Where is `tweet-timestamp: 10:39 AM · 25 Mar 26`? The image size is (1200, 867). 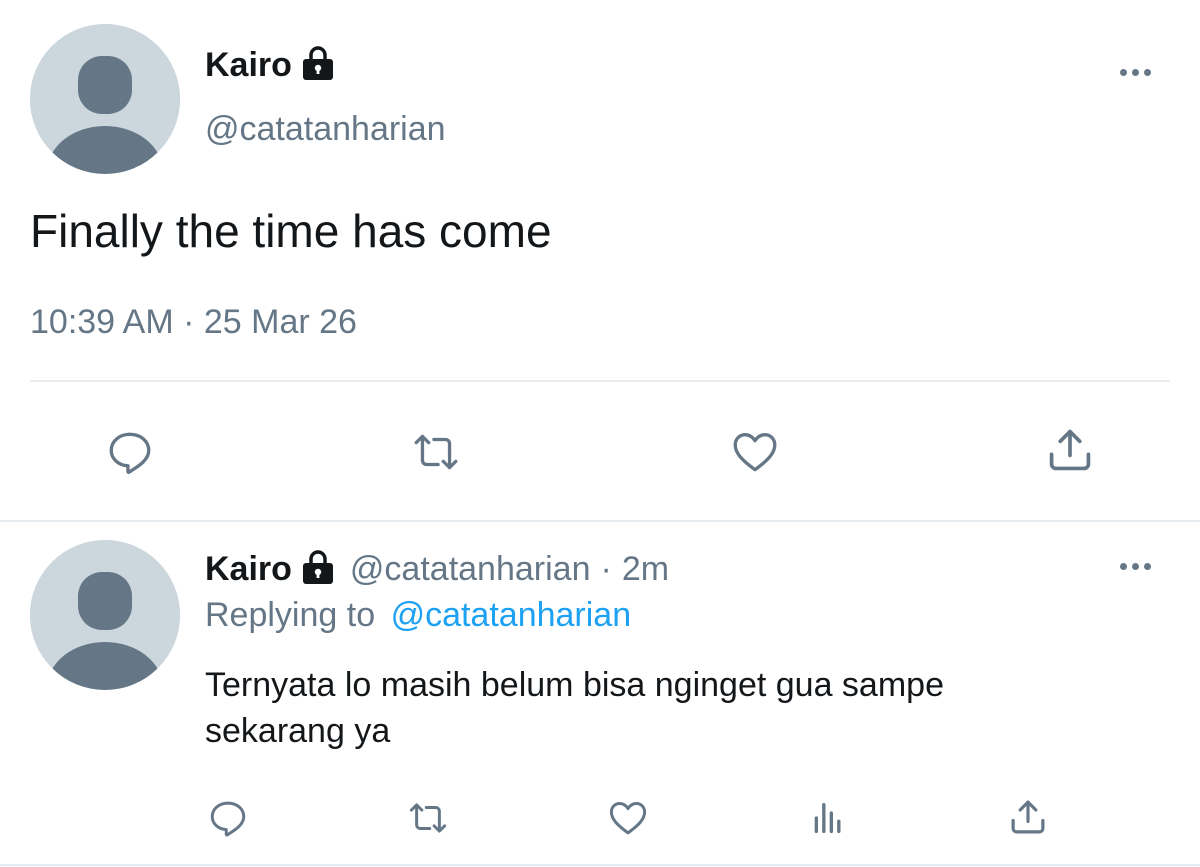
tweet-timestamp: 10:39 AM · 25 Mar 26 is located at coordinates (193, 322).